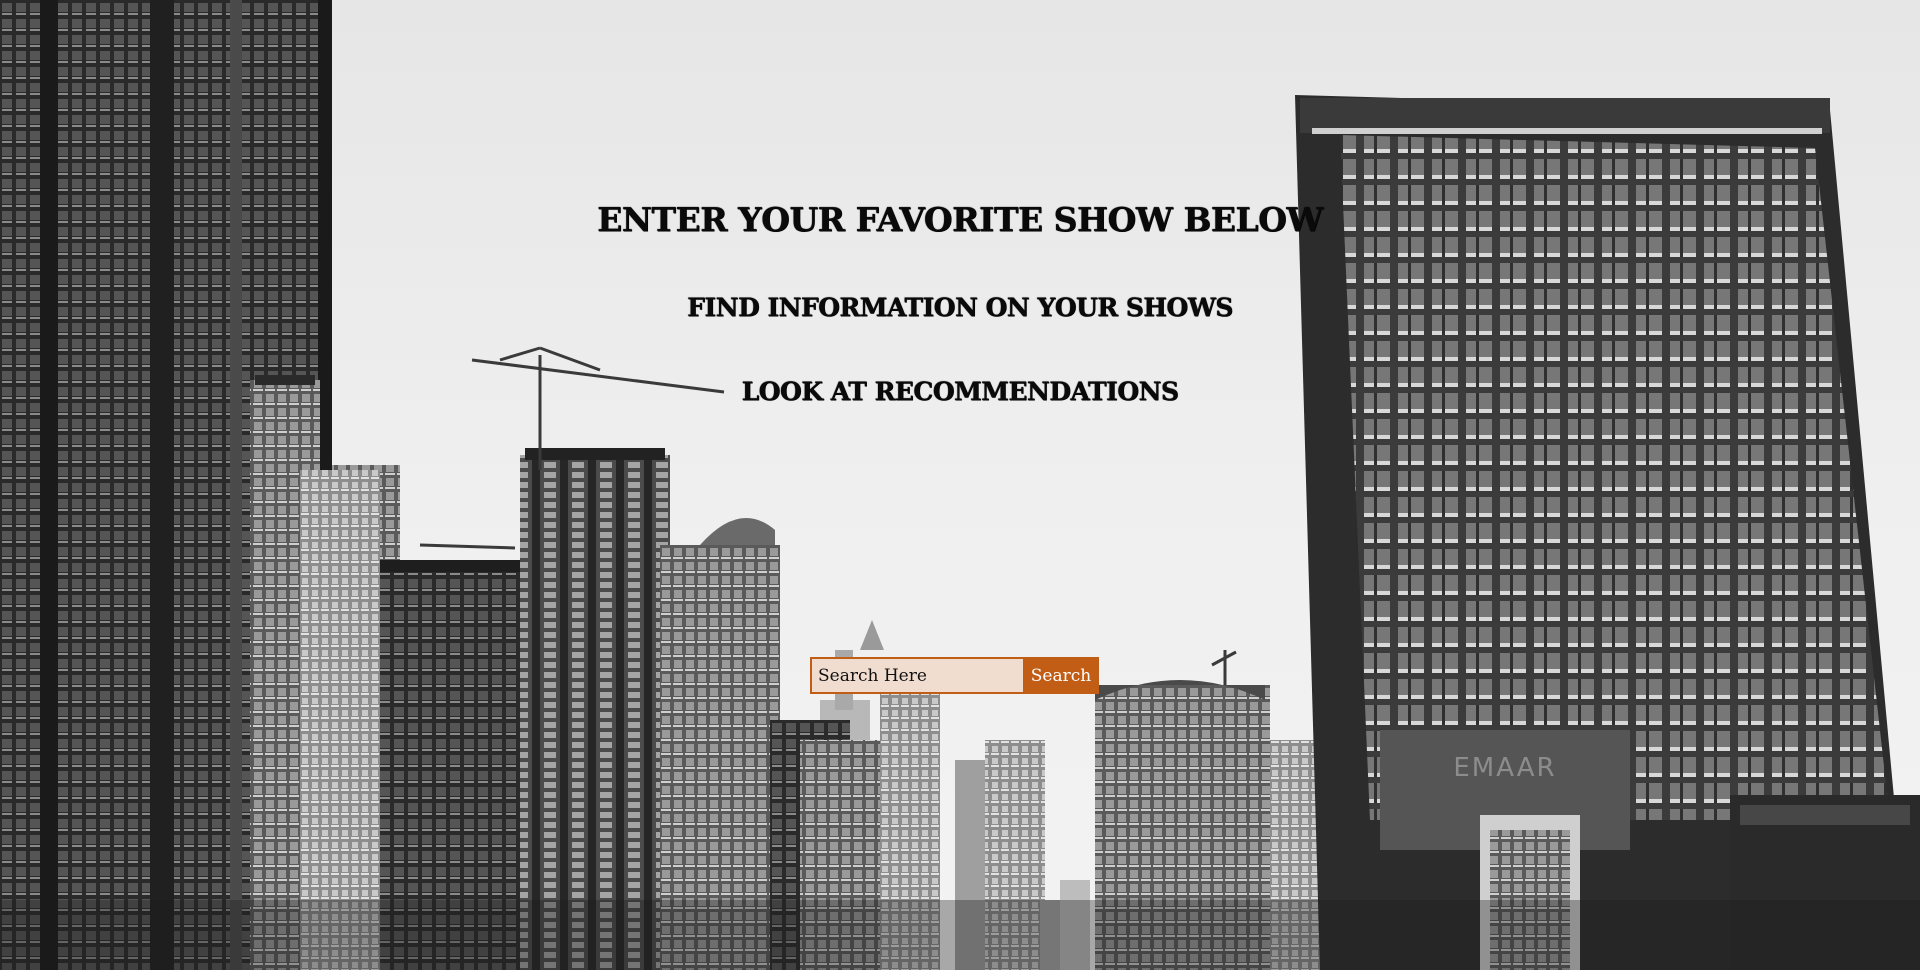  What do you see at coordinates (960, 219) in the screenshot?
I see `hero-headline: ENTER YOUR FAVORITE SHOW BELOW` at bounding box center [960, 219].